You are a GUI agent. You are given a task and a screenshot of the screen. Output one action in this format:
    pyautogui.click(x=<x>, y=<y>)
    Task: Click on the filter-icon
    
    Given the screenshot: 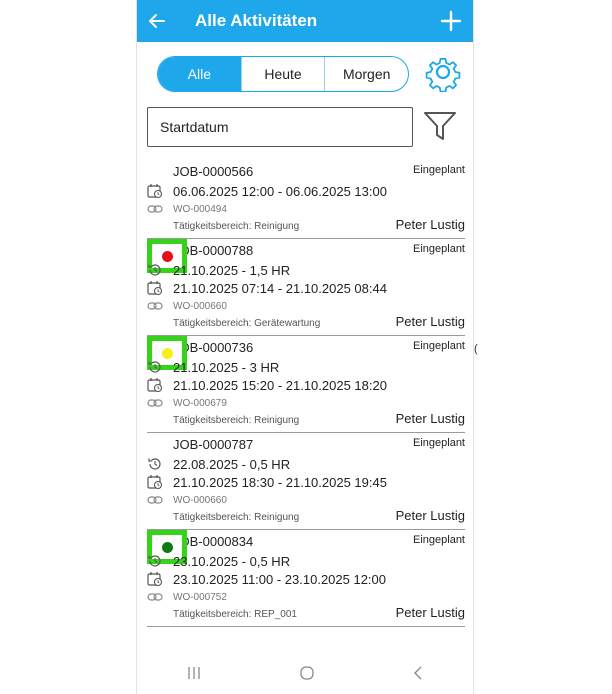 What is the action you would take?
    pyautogui.click(x=440, y=126)
    